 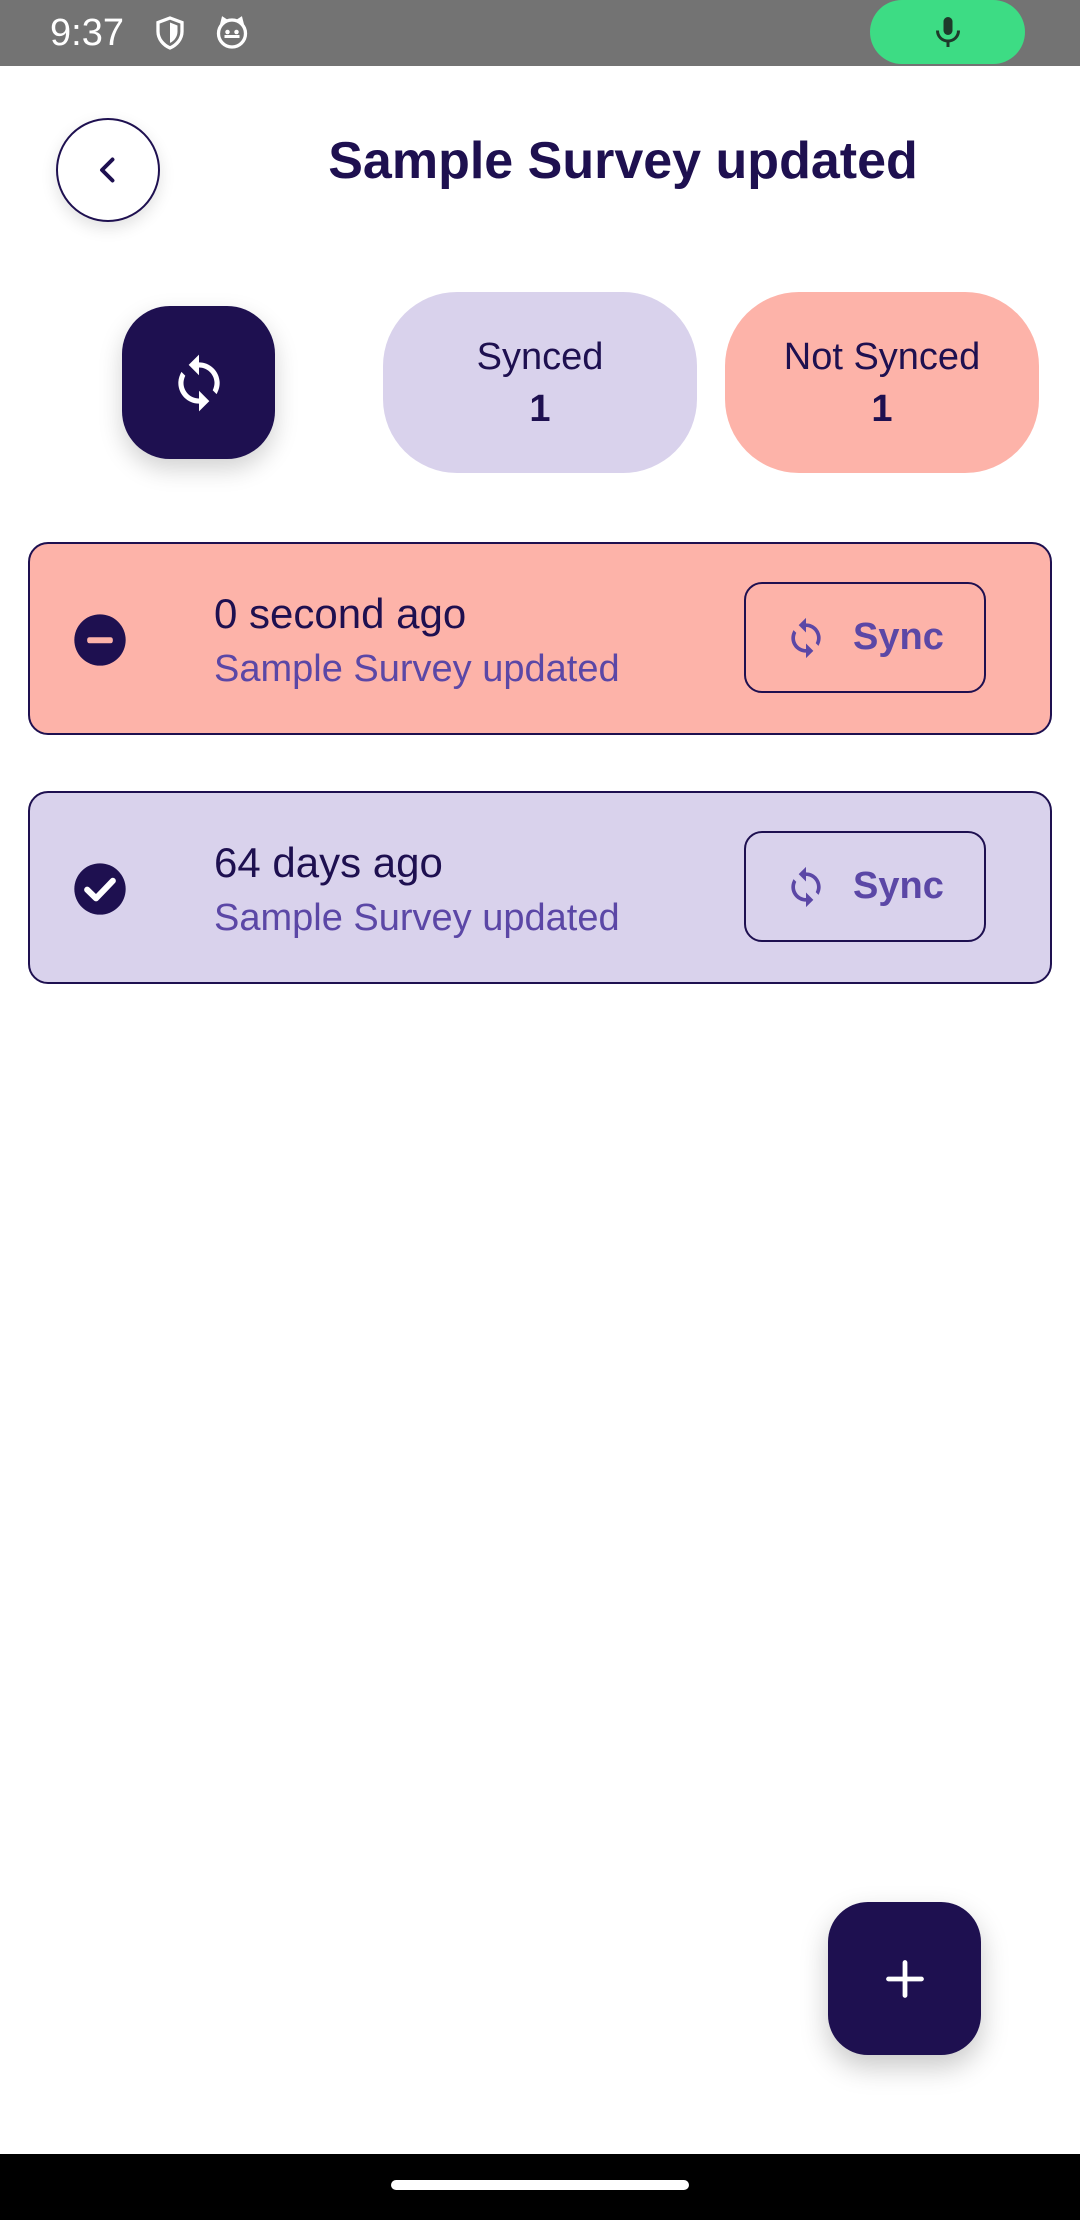 I want to click on synced-counter: Synced 1, so click(x=540, y=382).